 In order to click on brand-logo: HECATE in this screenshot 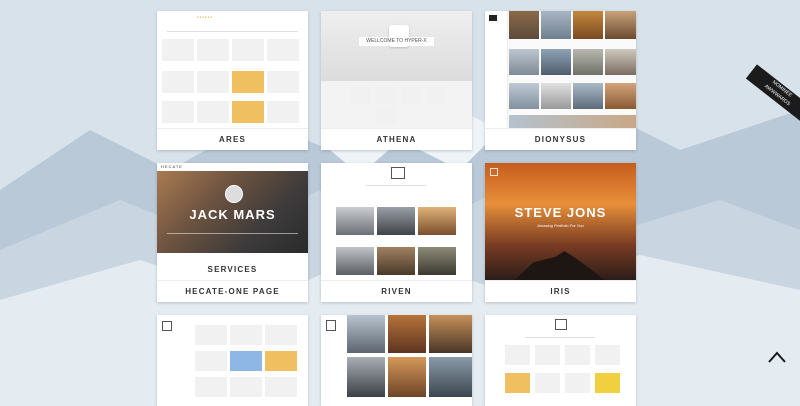, I will do `click(172, 166)`.